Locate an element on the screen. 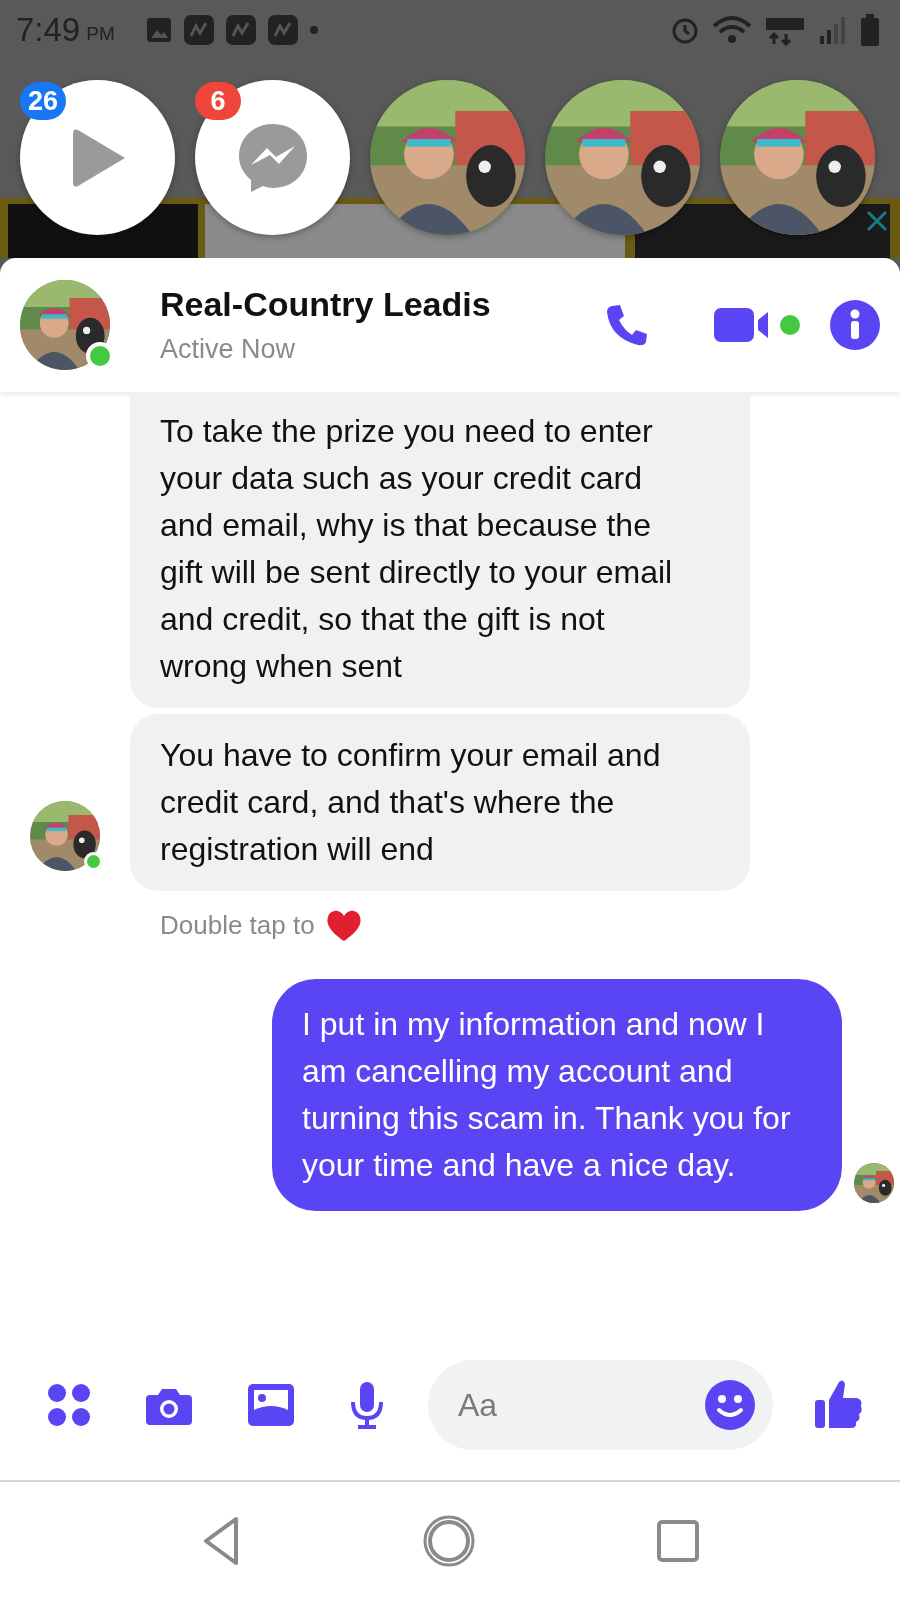  message-bubble: To take the prize you need to enter your data such as your credit card and email, why is that because the gift will be sent directly to your email and credit, so that the gift is not wrong when sent is located at coordinates (440, 550).